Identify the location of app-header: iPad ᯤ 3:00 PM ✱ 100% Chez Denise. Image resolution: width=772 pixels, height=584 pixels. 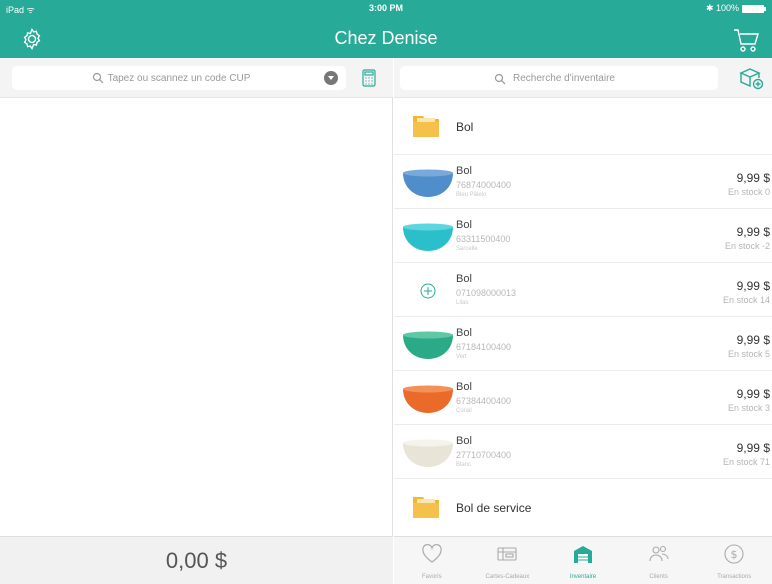
(386, 29).